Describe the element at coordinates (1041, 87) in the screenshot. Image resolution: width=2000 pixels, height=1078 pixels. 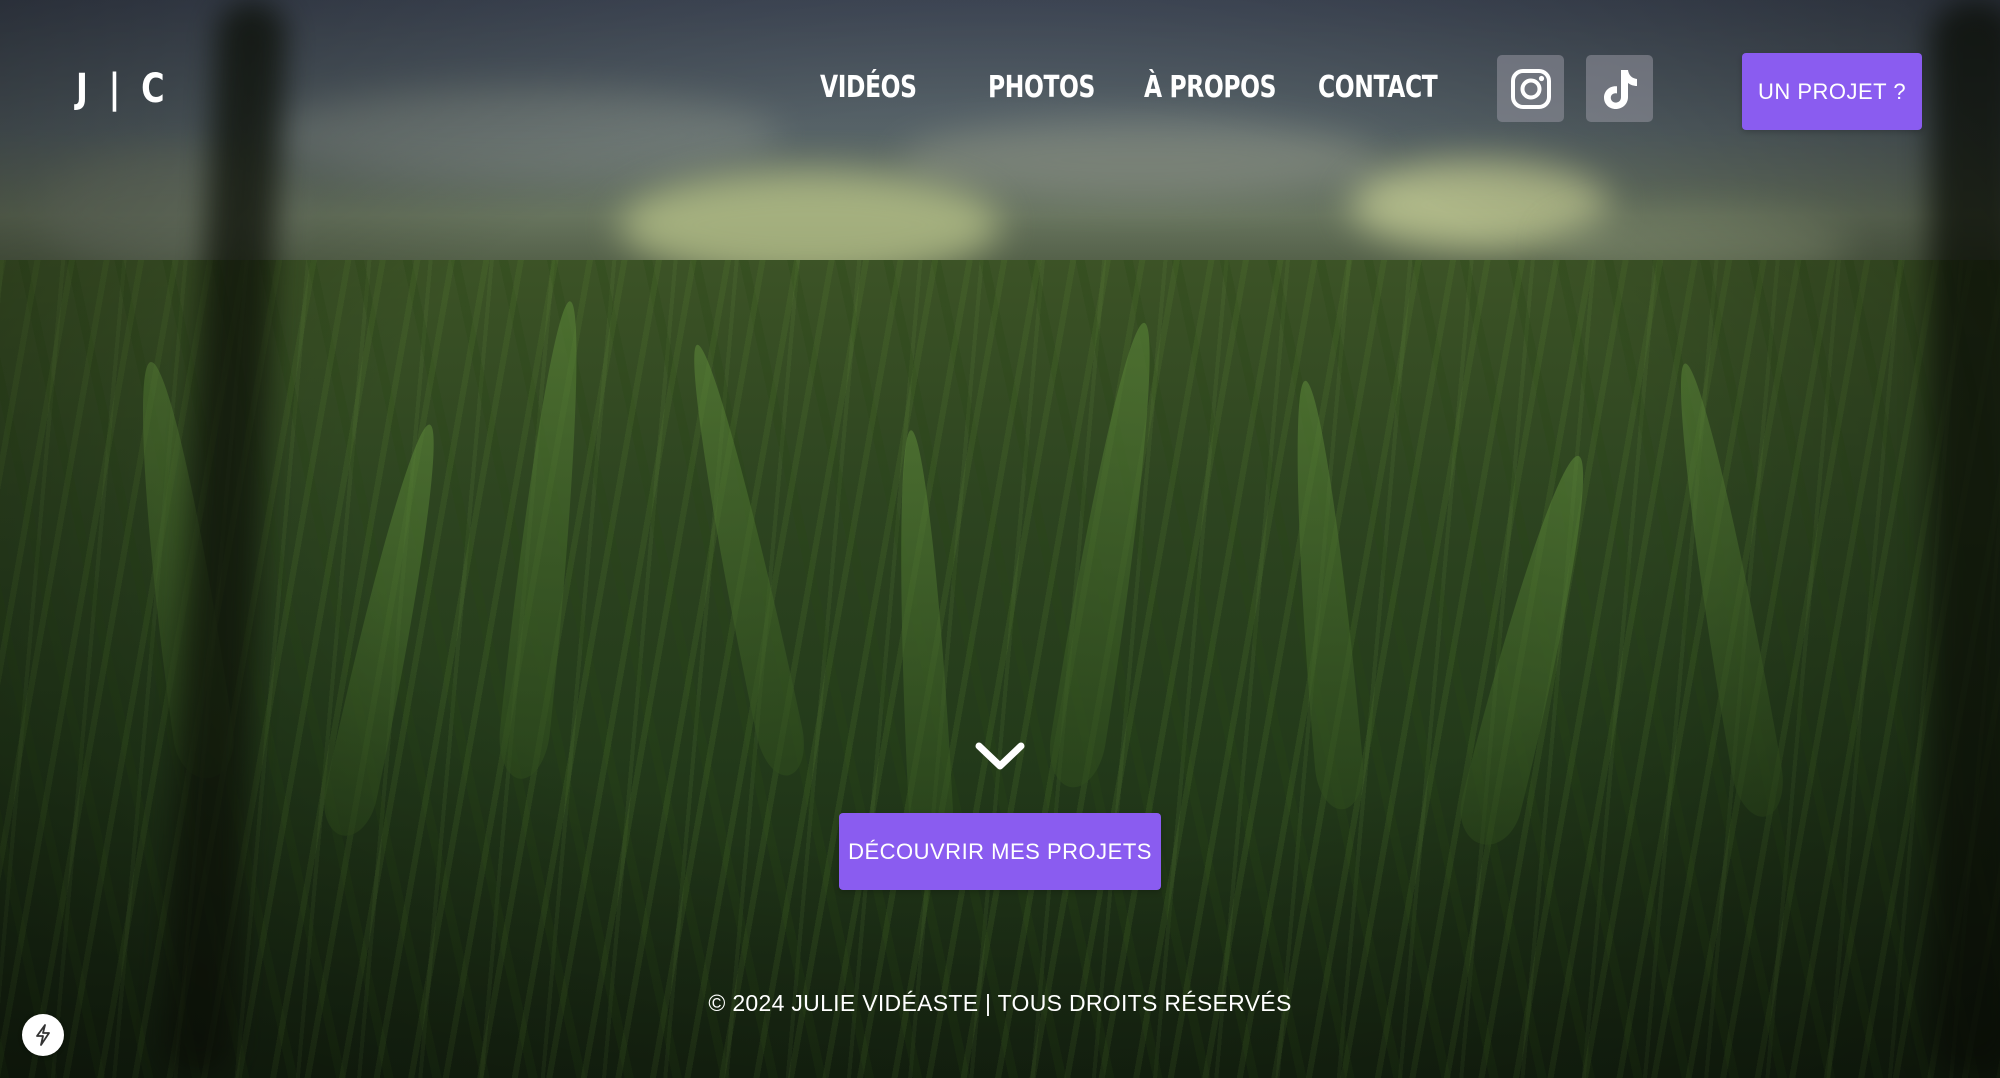
I see `nav-item-photos: PHOTOS` at that location.